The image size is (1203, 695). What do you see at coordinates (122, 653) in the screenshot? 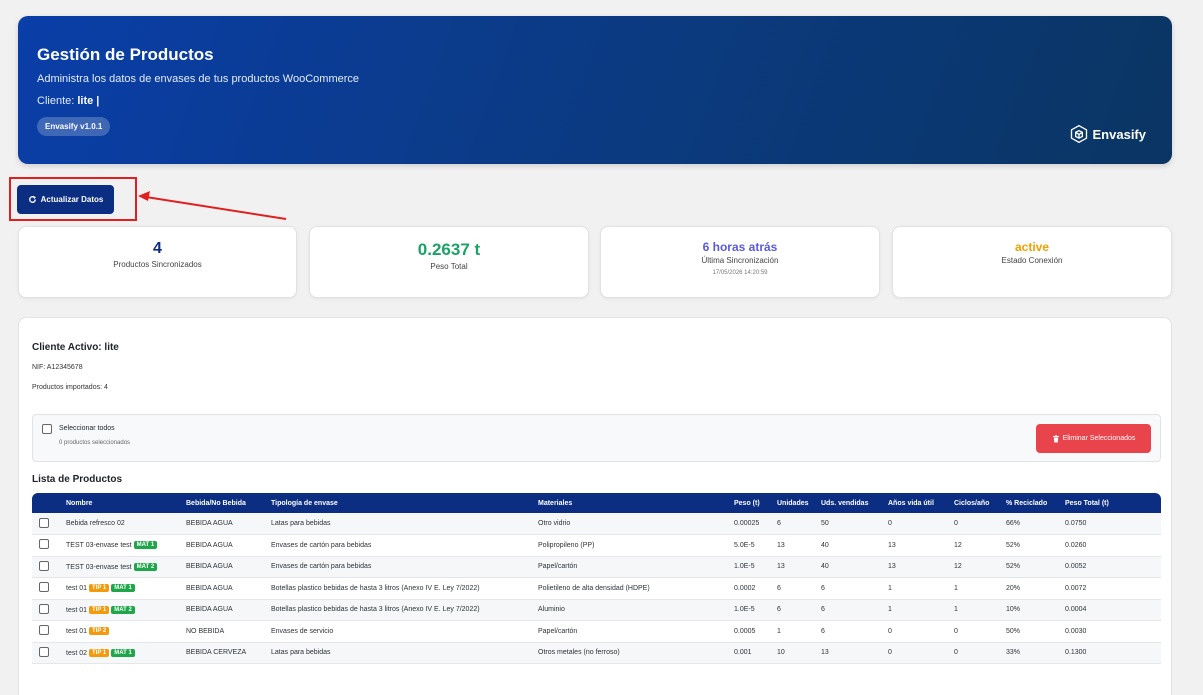
I see `cell-name: test 02 TIP 1 MAT 1` at bounding box center [122, 653].